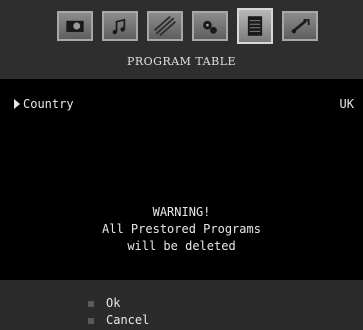 The height and width of the screenshot is (330, 363). I want to click on tab-sound, so click(120, 26).